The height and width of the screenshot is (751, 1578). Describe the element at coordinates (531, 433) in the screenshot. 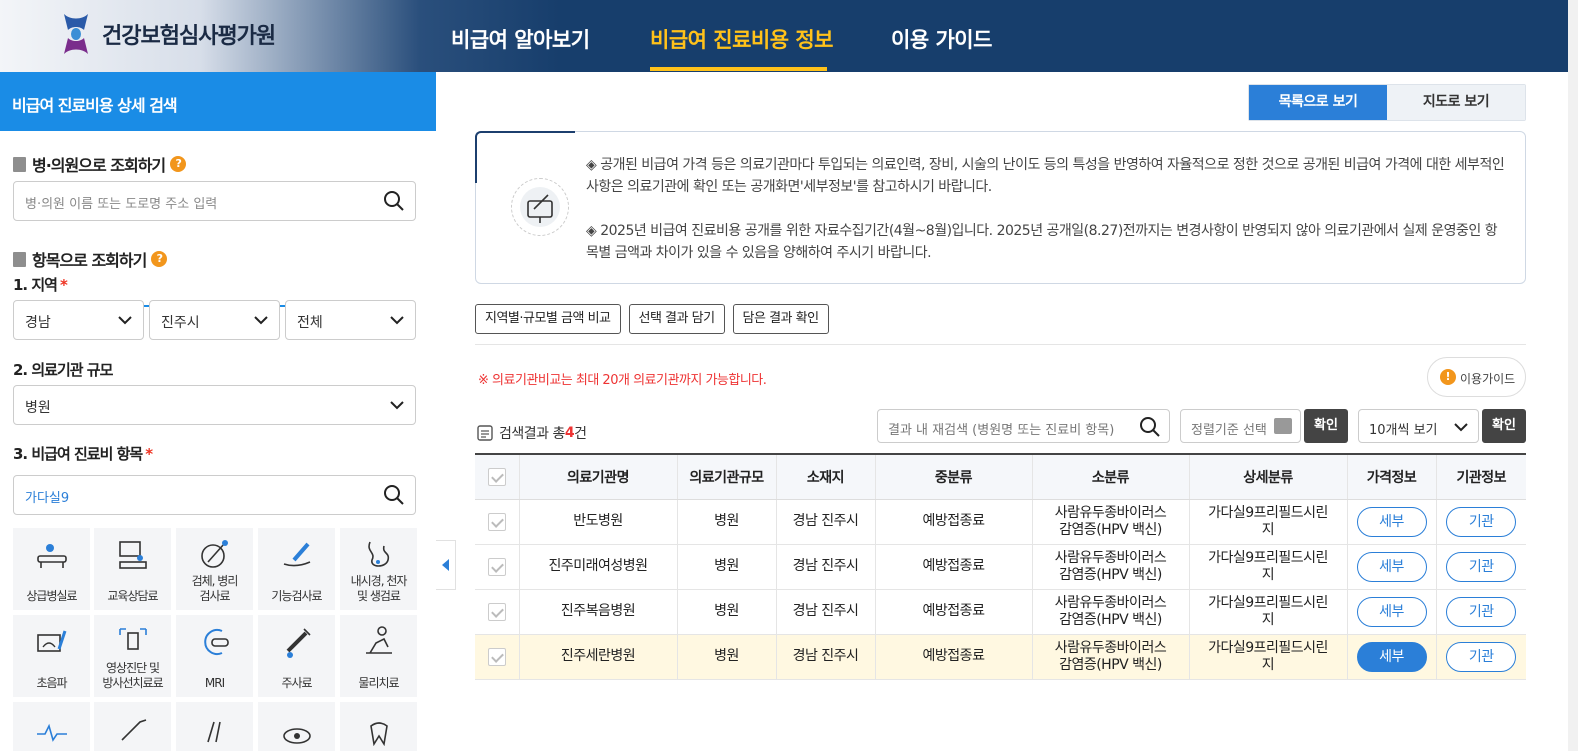

I see `result-count: 검색결과 총 4 건` at that location.